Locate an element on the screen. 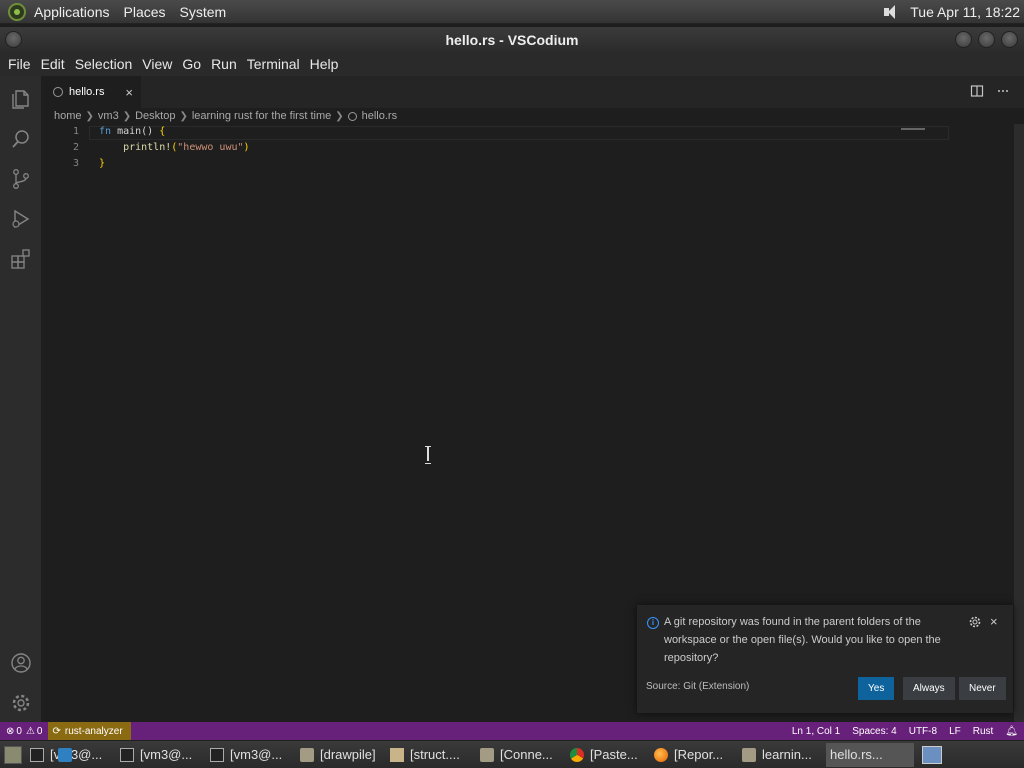  activity-bar is located at coordinates (20, 399).